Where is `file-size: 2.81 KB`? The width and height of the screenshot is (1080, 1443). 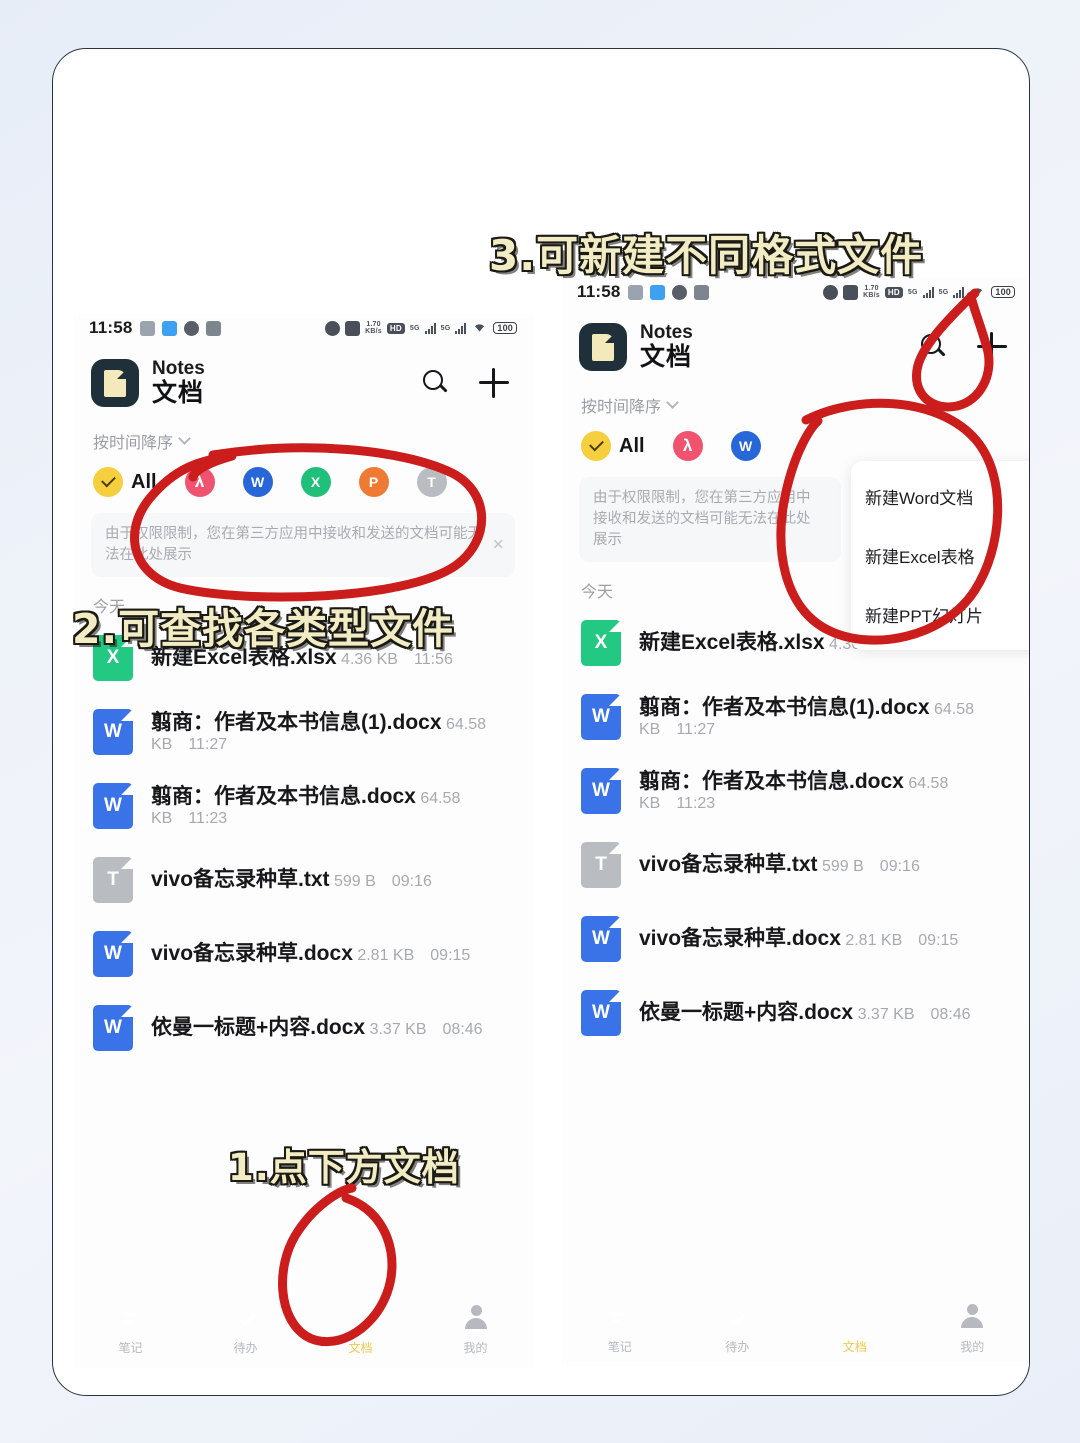 file-size: 2.81 KB is located at coordinates (874, 940).